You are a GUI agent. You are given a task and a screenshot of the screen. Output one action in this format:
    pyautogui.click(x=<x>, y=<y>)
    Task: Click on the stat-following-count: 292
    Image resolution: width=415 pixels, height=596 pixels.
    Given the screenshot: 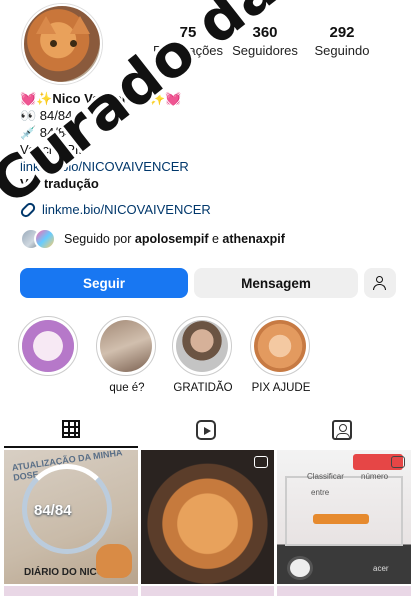 What is the action you would take?
    pyautogui.click(x=342, y=32)
    